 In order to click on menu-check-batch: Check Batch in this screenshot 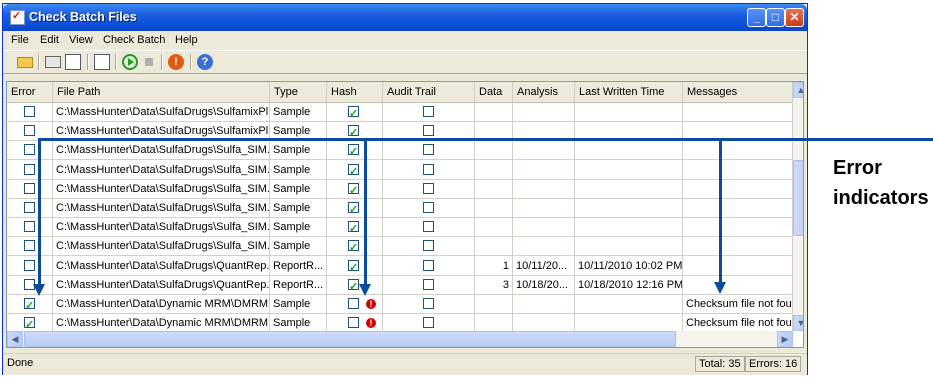, I will do `click(134, 40)`.